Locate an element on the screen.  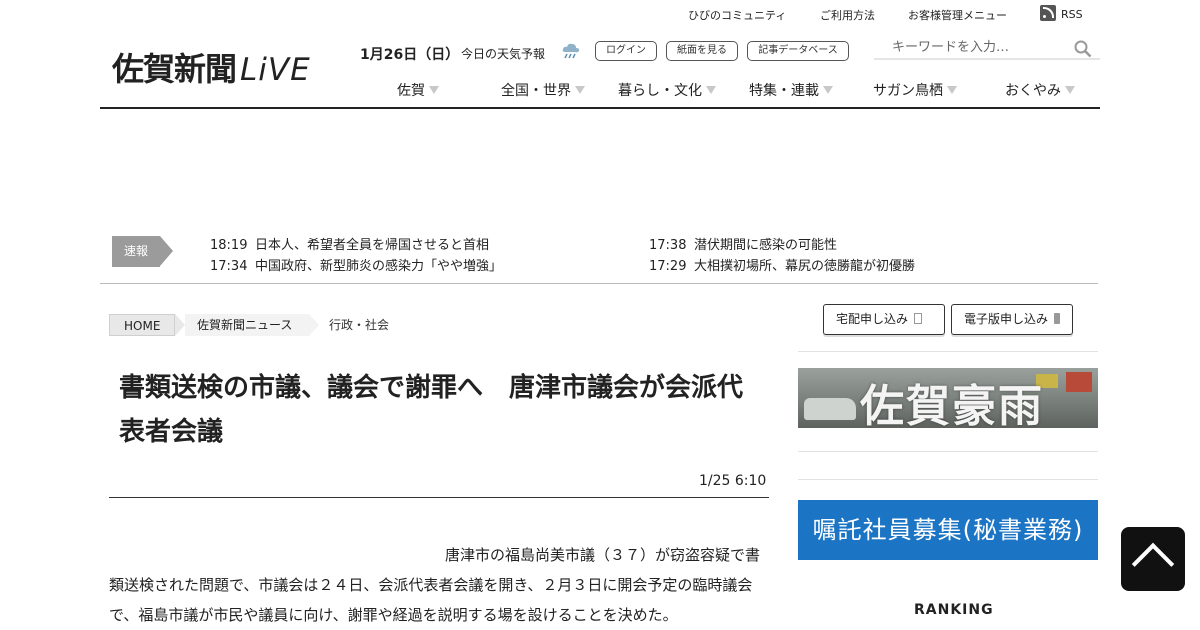
news-time: 17:34 is located at coordinates (229, 266).